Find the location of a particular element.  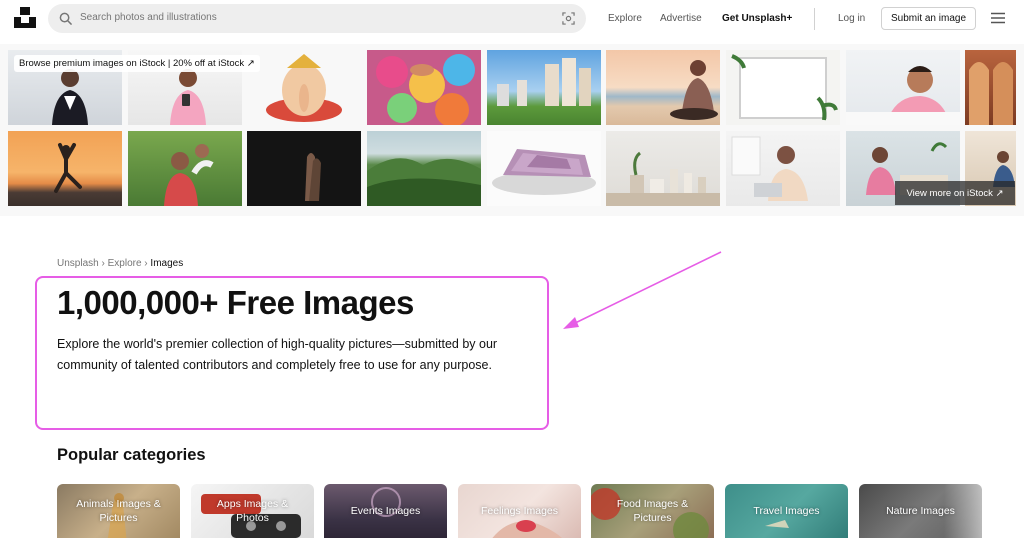

category-label: Events Images is located at coordinates (385, 511).